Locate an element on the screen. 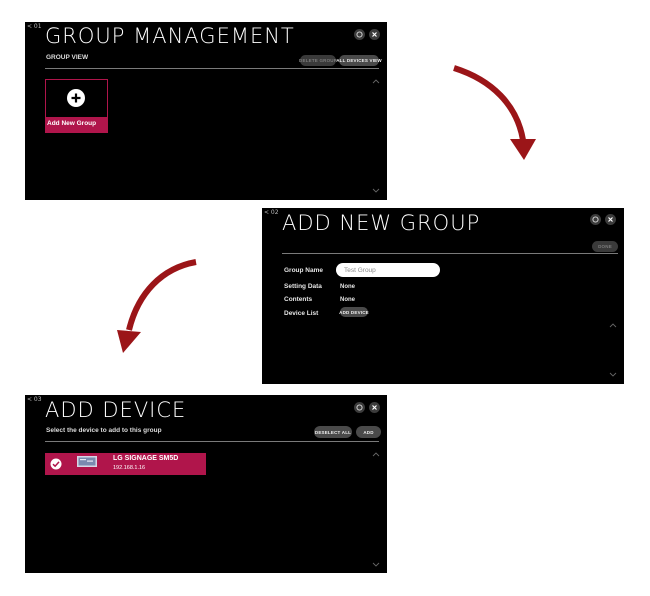 Image resolution: width=650 pixels, height=596 pixels. all-devices-view-button: ALL DEVICES VIEW is located at coordinates (359, 60).